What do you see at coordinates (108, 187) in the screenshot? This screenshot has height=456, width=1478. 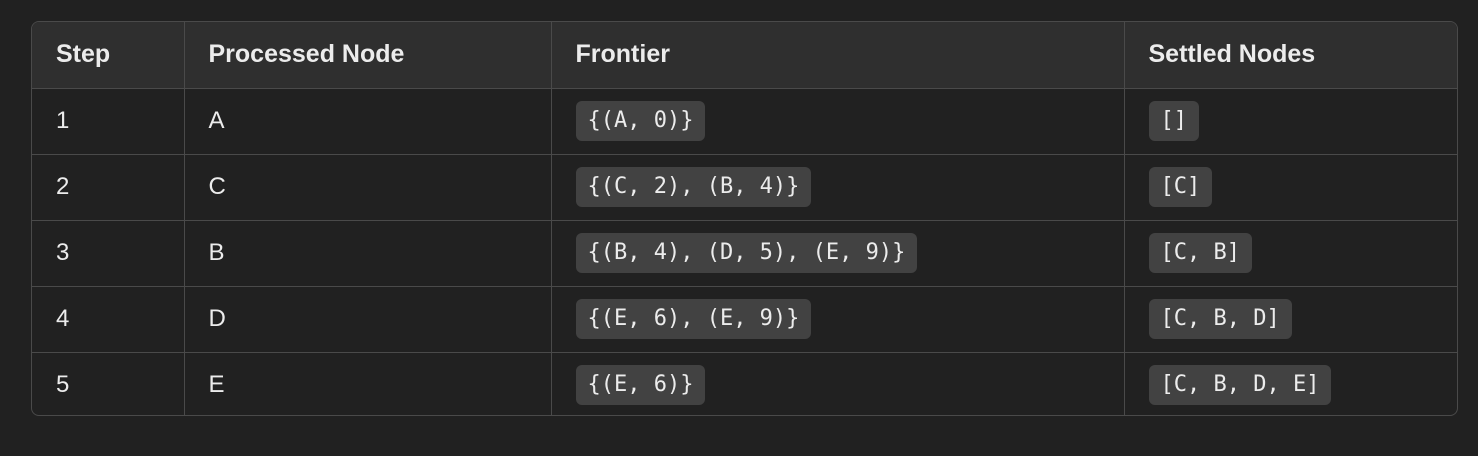 I see `cell-step: 2` at bounding box center [108, 187].